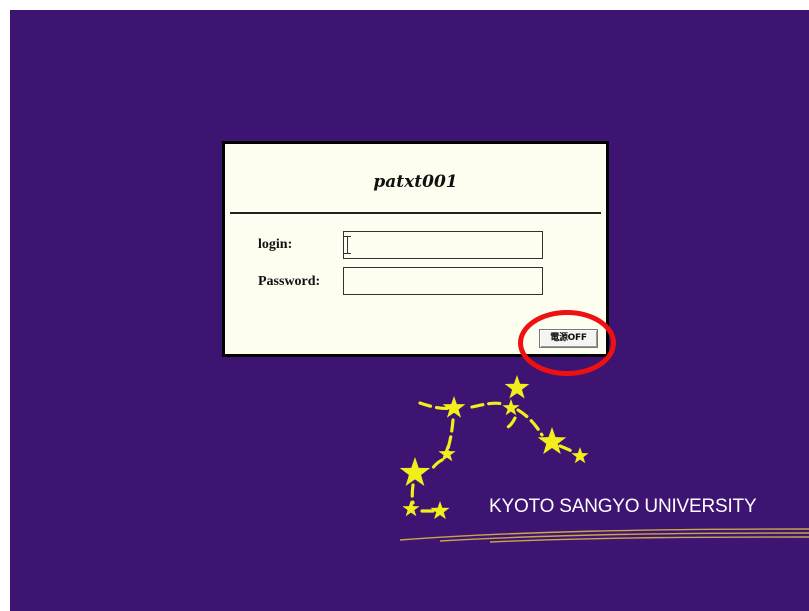 Image resolution: width=809 pixels, height=611 pixels. I want to click on university-name: KYOTO SANGYO UNIVERSITY, so click(623, 506).